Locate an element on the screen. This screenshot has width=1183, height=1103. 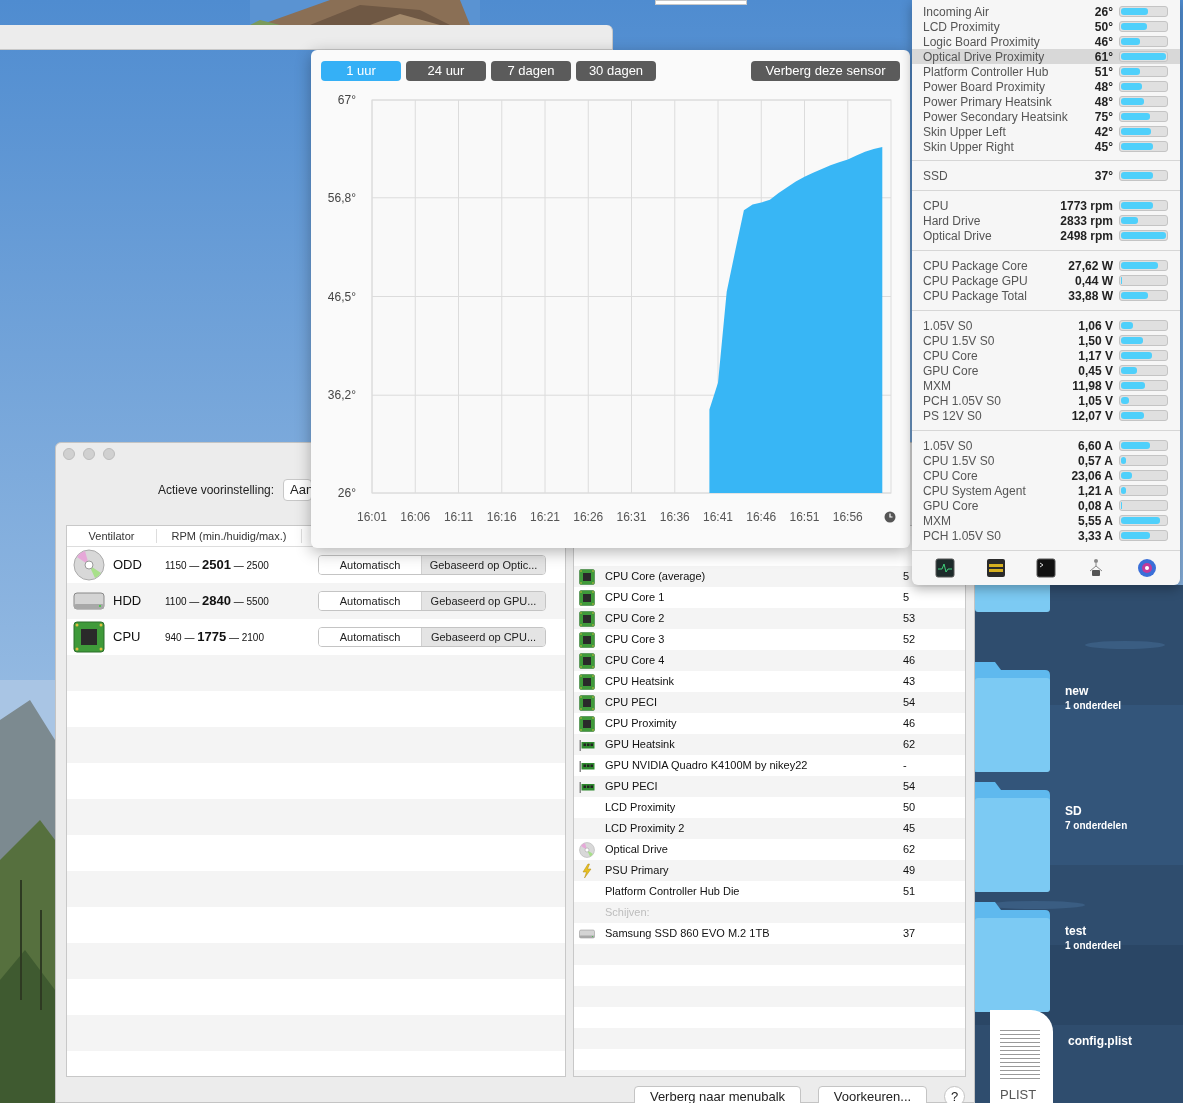
sensor-reading: 1773 rpm is located at coordinates (1086, 206).